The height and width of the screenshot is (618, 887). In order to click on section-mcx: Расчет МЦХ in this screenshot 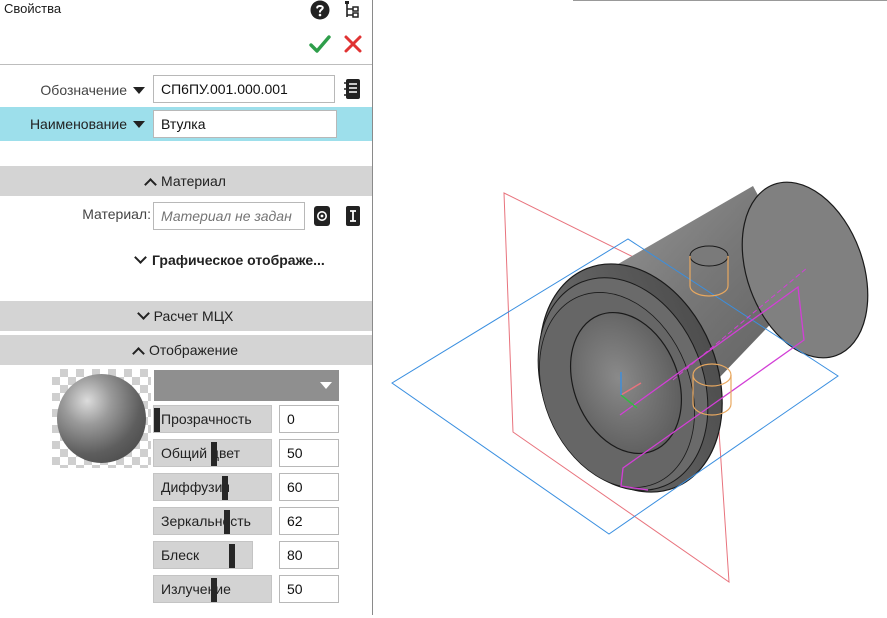, I will do `click(186, 316)`.